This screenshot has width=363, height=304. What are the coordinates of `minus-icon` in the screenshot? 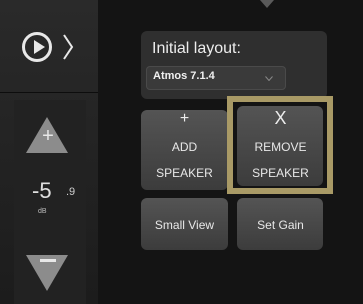 It's located at (48, 260).